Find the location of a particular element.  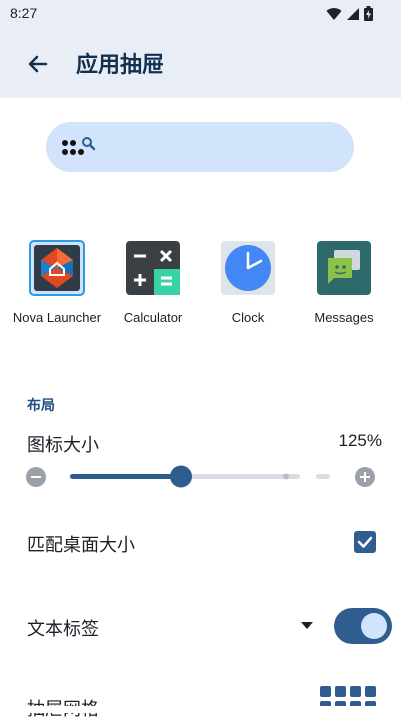

search-bar is located at coordinates (200, 147).